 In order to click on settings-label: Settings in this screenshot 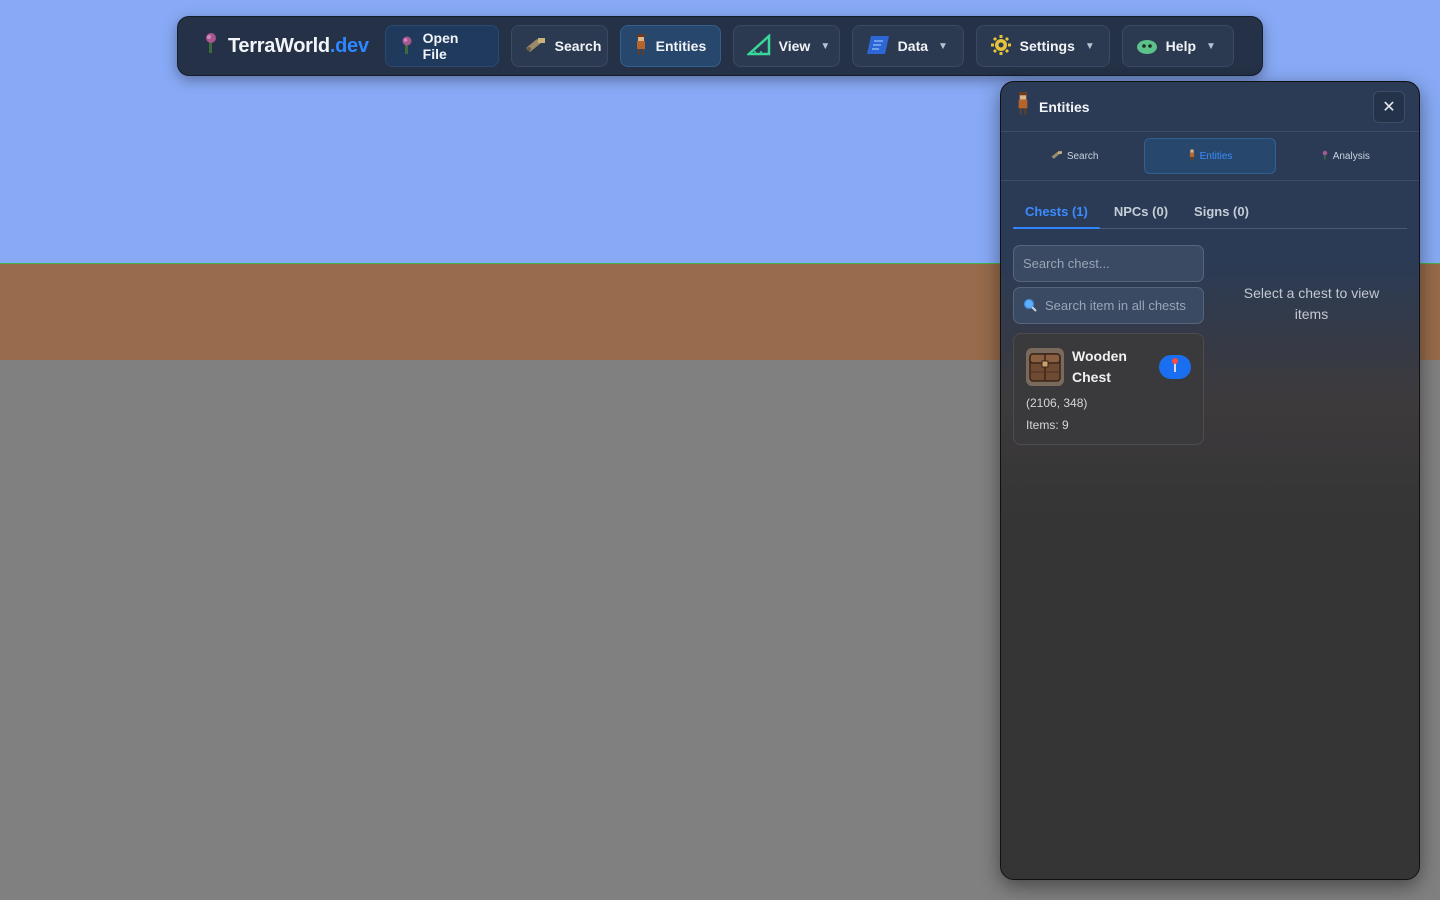, I will do `click(1047, 46)`.